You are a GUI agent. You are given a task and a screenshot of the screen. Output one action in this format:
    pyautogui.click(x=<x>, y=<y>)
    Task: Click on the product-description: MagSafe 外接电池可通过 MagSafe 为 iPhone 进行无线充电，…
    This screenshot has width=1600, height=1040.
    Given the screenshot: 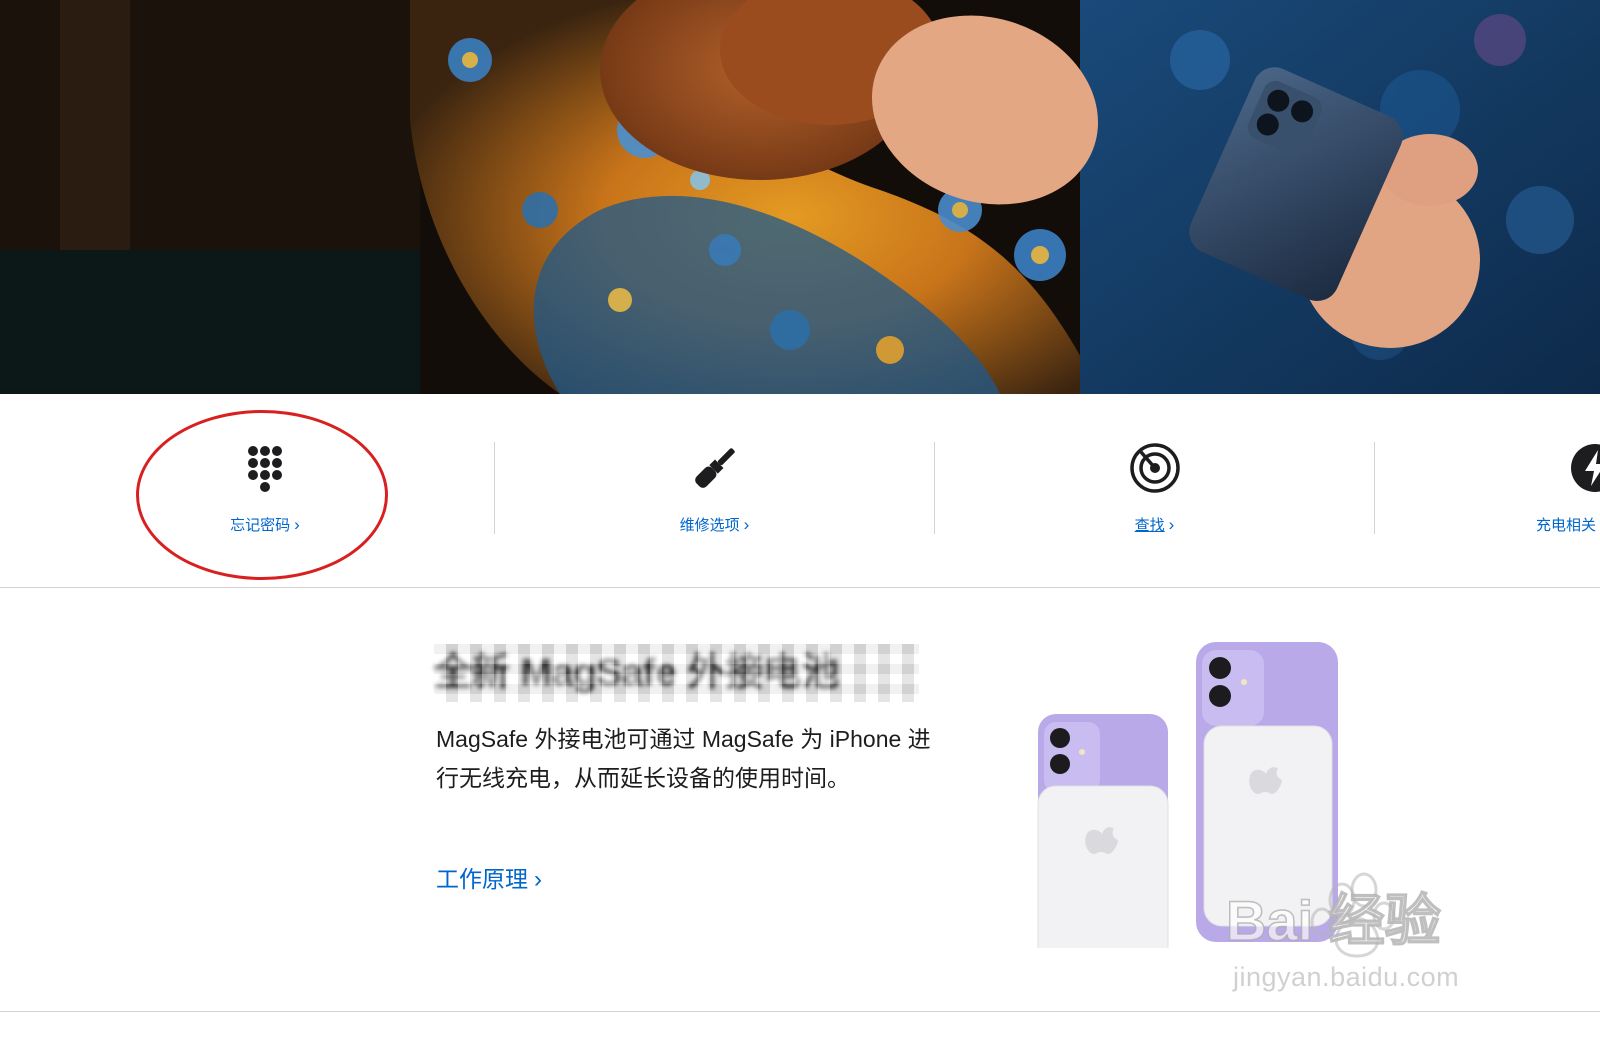 What is the action you would take?
    pyautogui.click(x=683, y=758)
    